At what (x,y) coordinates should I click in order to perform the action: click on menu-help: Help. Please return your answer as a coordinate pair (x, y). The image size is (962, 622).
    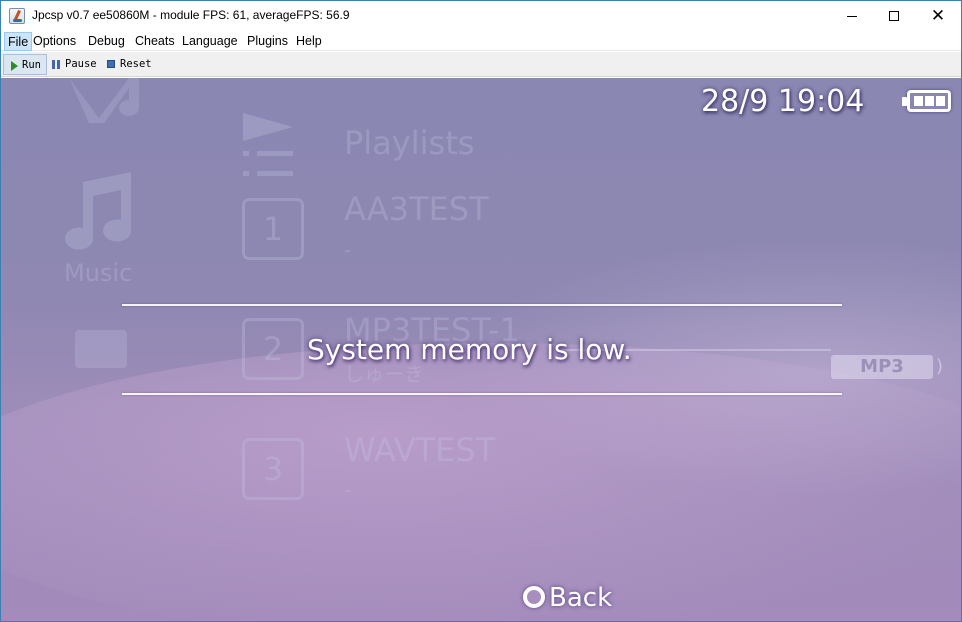
    Looking at the image, I should click on (309, 41).